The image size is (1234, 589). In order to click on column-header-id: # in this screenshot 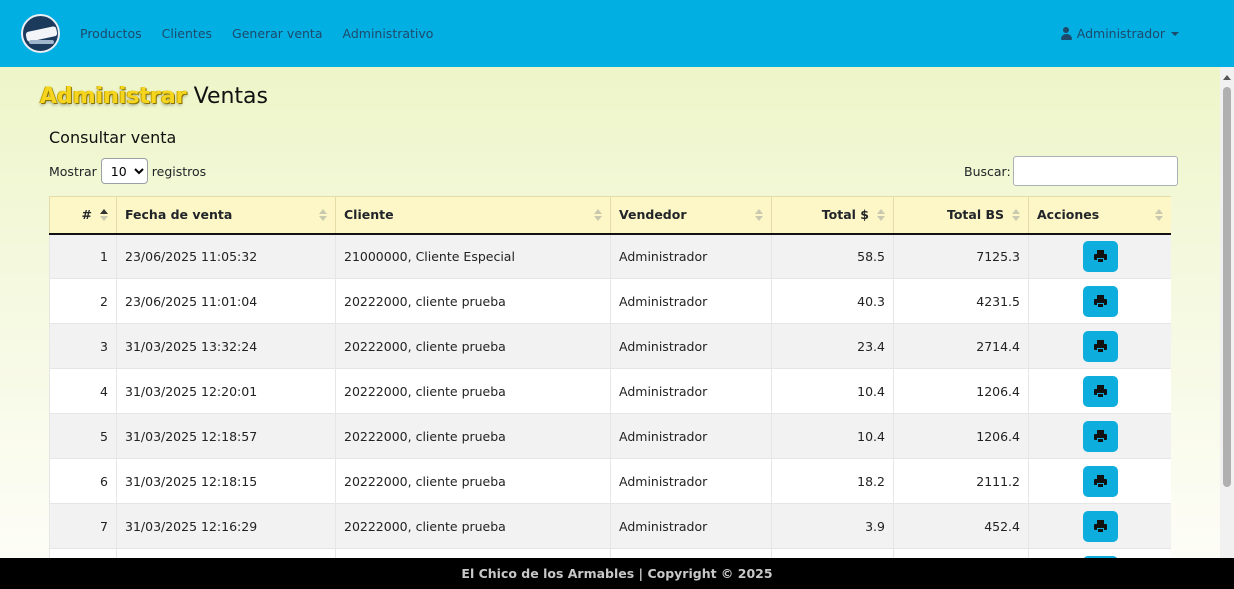, I will do `click(83, 215)`.